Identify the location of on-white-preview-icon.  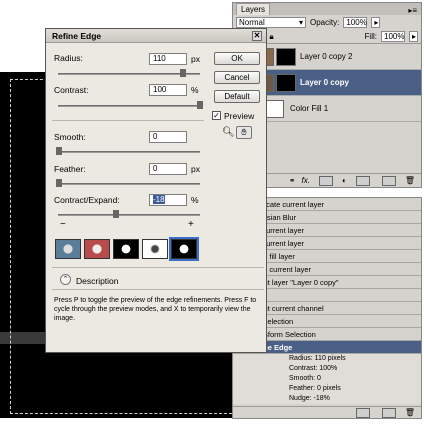
(155, 249).